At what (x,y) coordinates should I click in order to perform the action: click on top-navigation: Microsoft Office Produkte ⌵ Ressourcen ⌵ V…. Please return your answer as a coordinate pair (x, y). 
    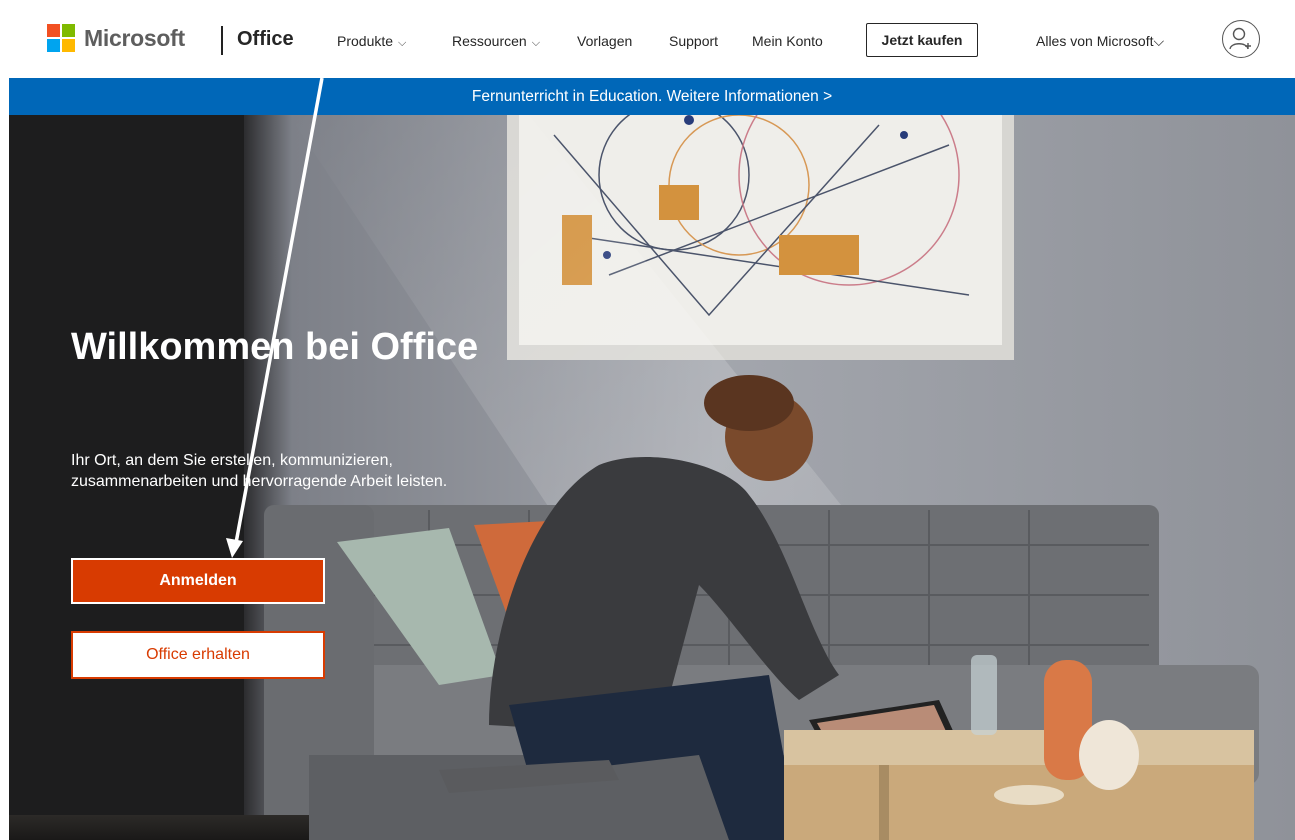
    Looking at the image, I should click on (647, 39).